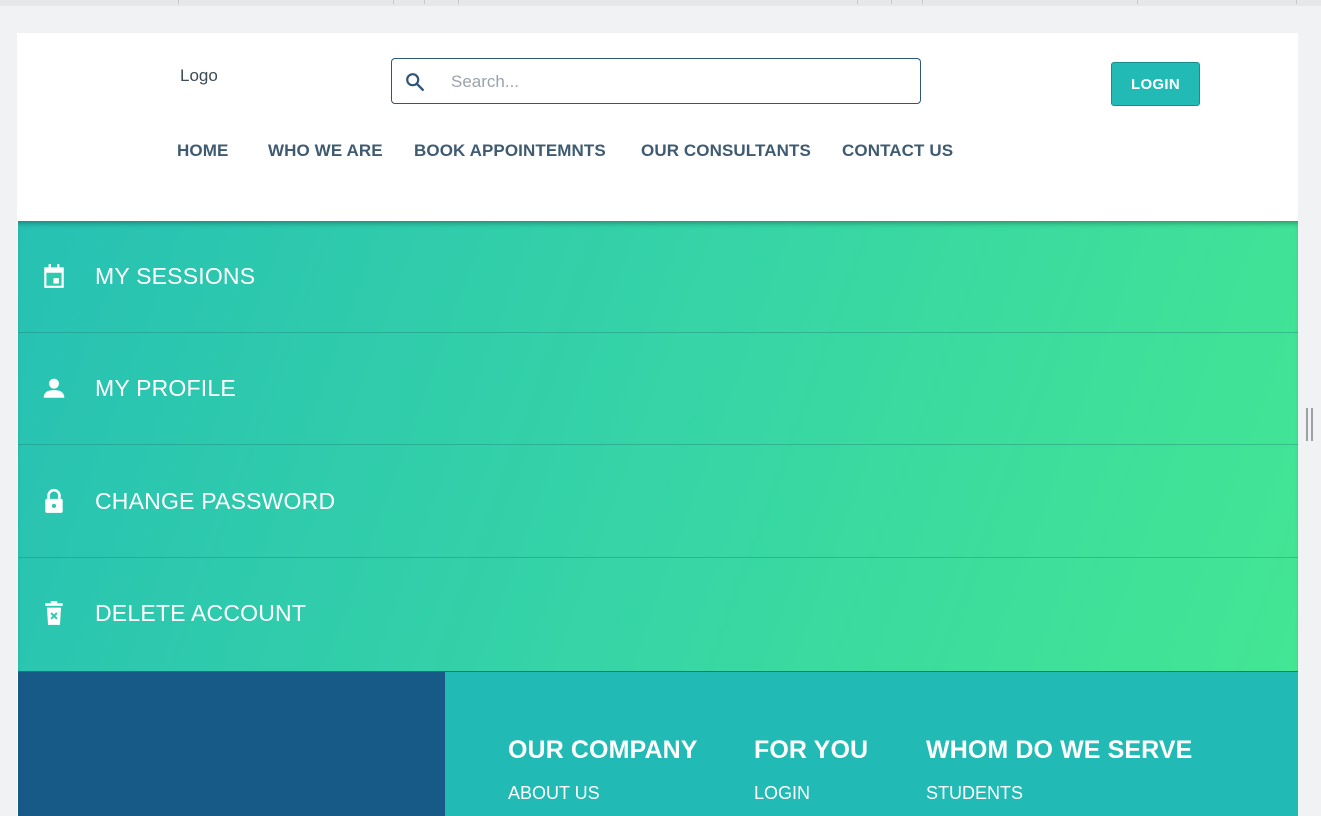  I want to click on footer-brand-panel, so click(231, 744).